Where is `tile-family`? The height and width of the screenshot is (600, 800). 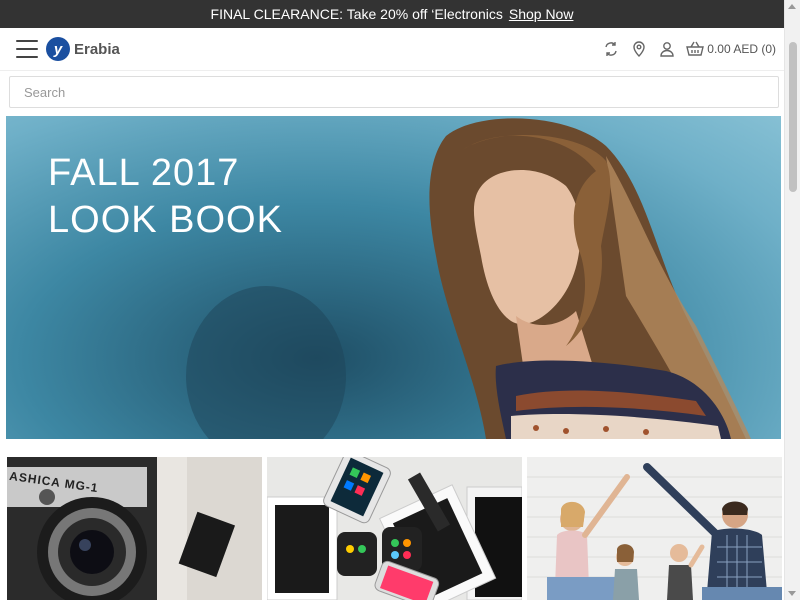
tile-family is located at coordinates (654, 528).